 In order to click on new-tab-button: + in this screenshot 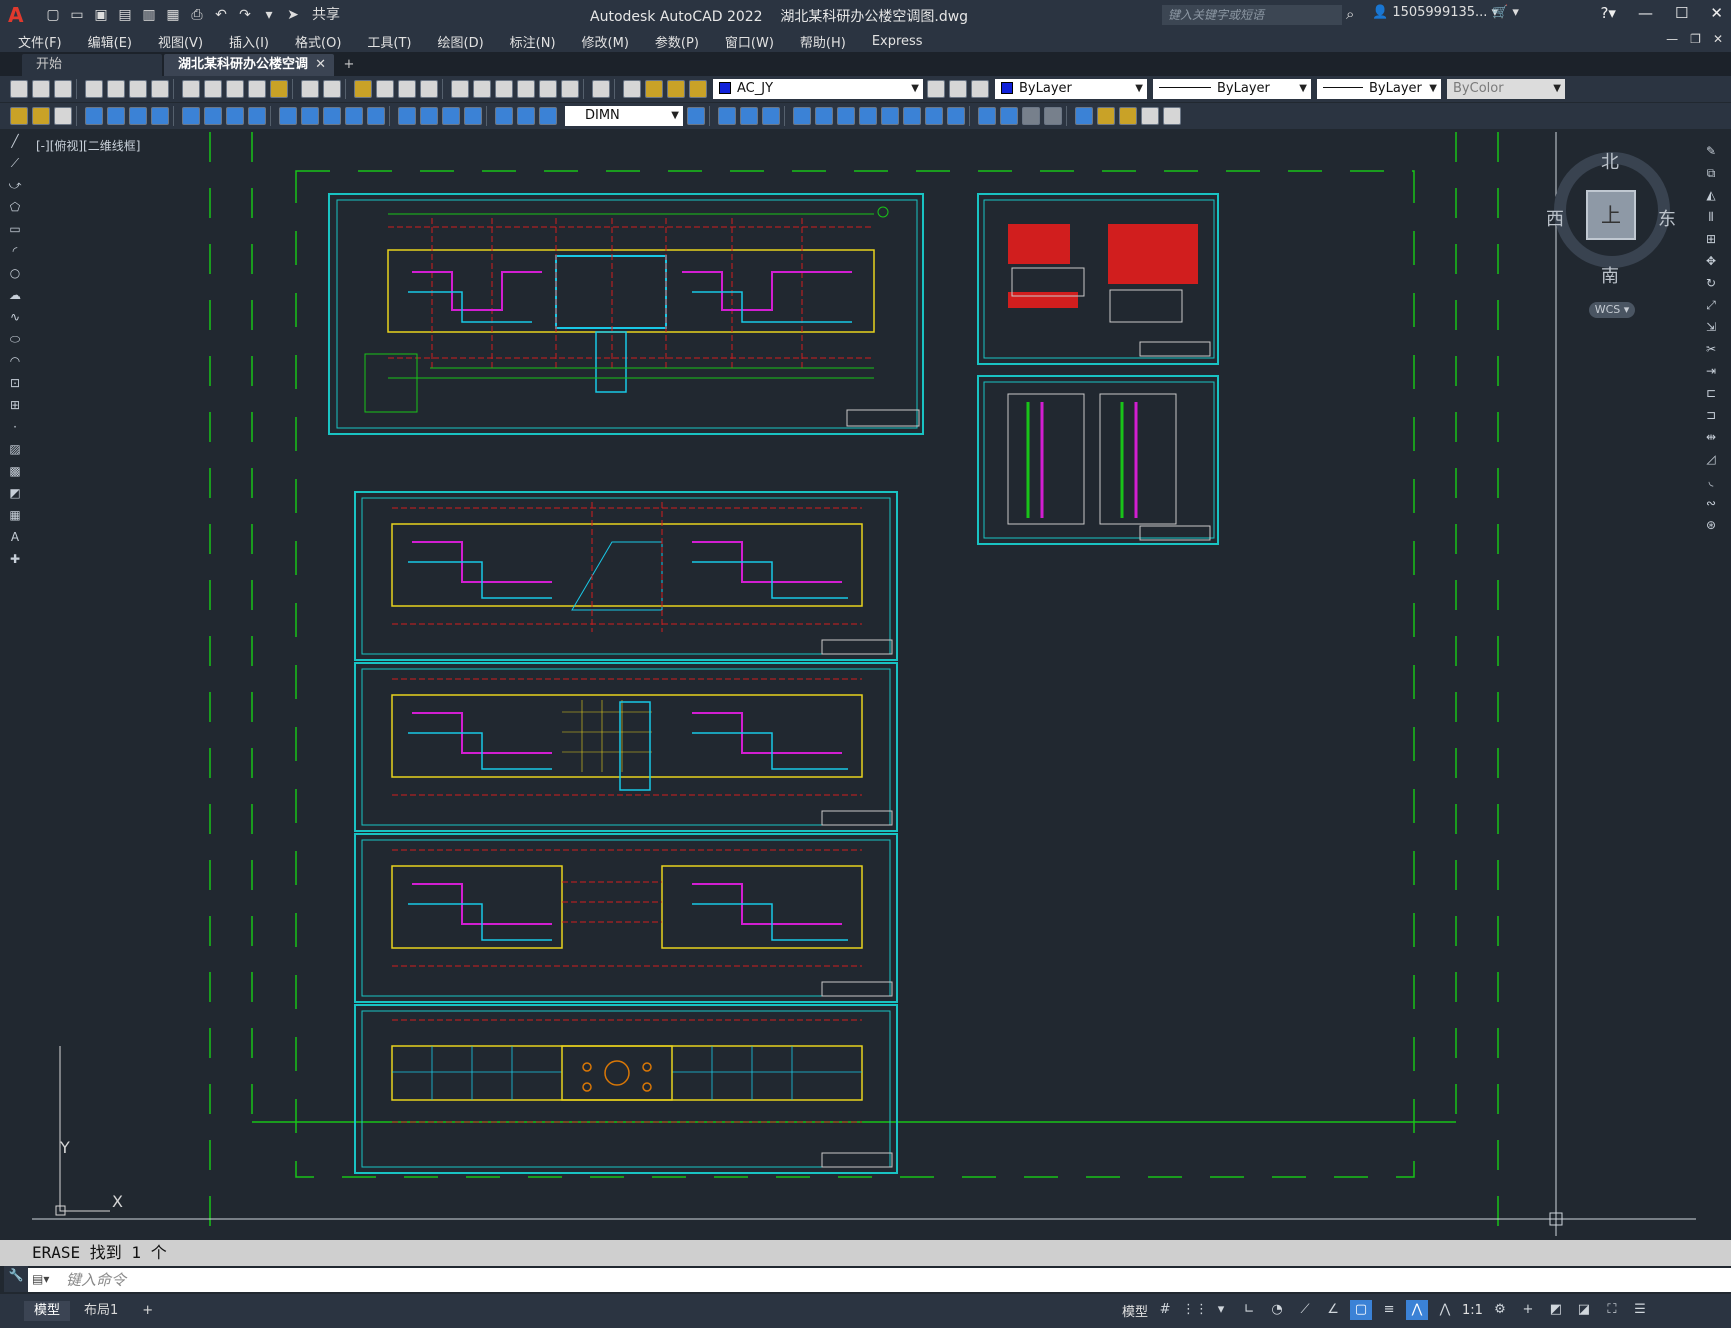, I will do `click(349, 65)`.